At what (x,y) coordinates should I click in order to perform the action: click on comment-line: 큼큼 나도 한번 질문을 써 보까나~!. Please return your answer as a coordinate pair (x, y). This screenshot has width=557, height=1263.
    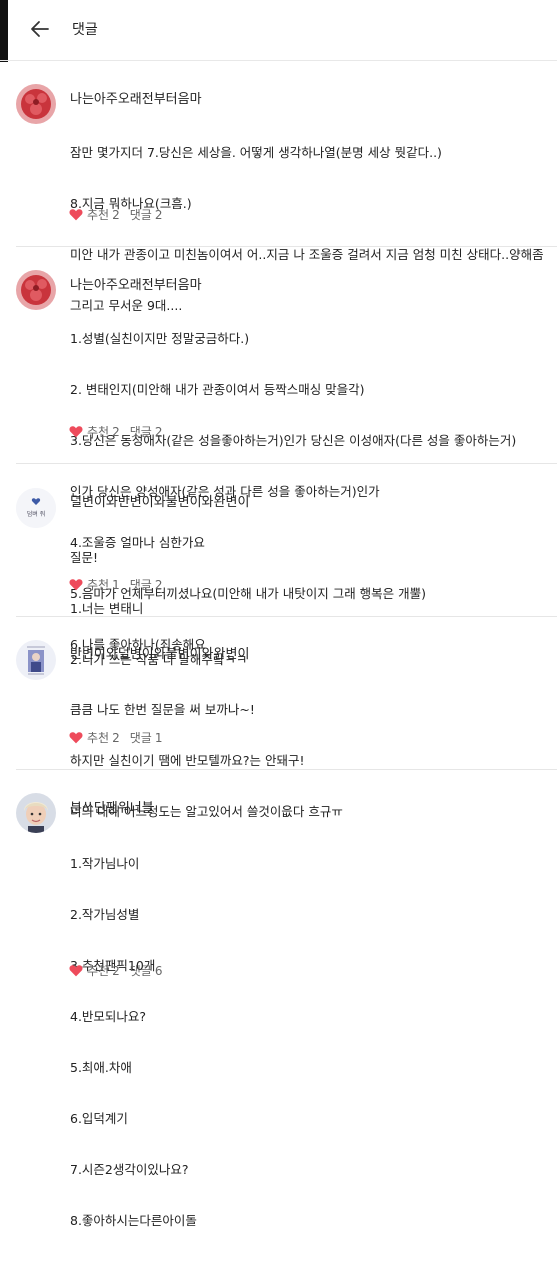
    Looking at the image, I should click on (162, 709).